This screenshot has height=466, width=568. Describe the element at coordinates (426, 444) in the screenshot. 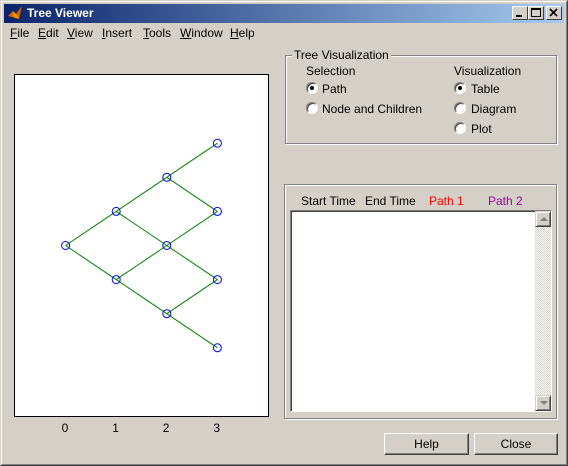

I see `help-button: Help` at that location.